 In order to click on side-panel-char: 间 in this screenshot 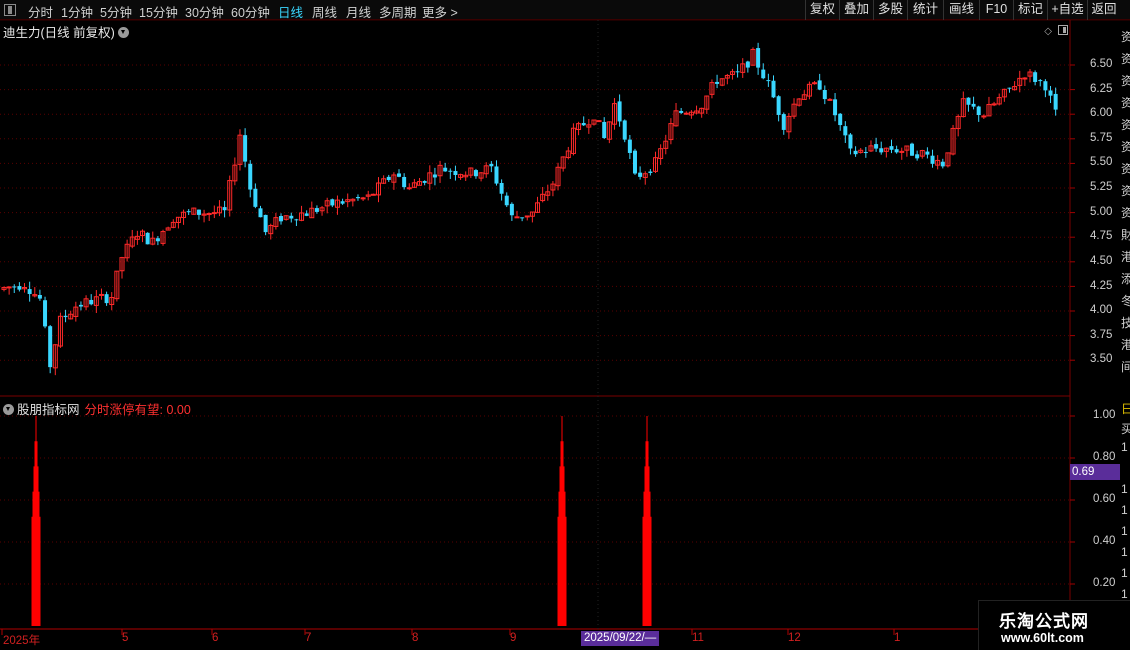, I will do `click(1125, 367)`.